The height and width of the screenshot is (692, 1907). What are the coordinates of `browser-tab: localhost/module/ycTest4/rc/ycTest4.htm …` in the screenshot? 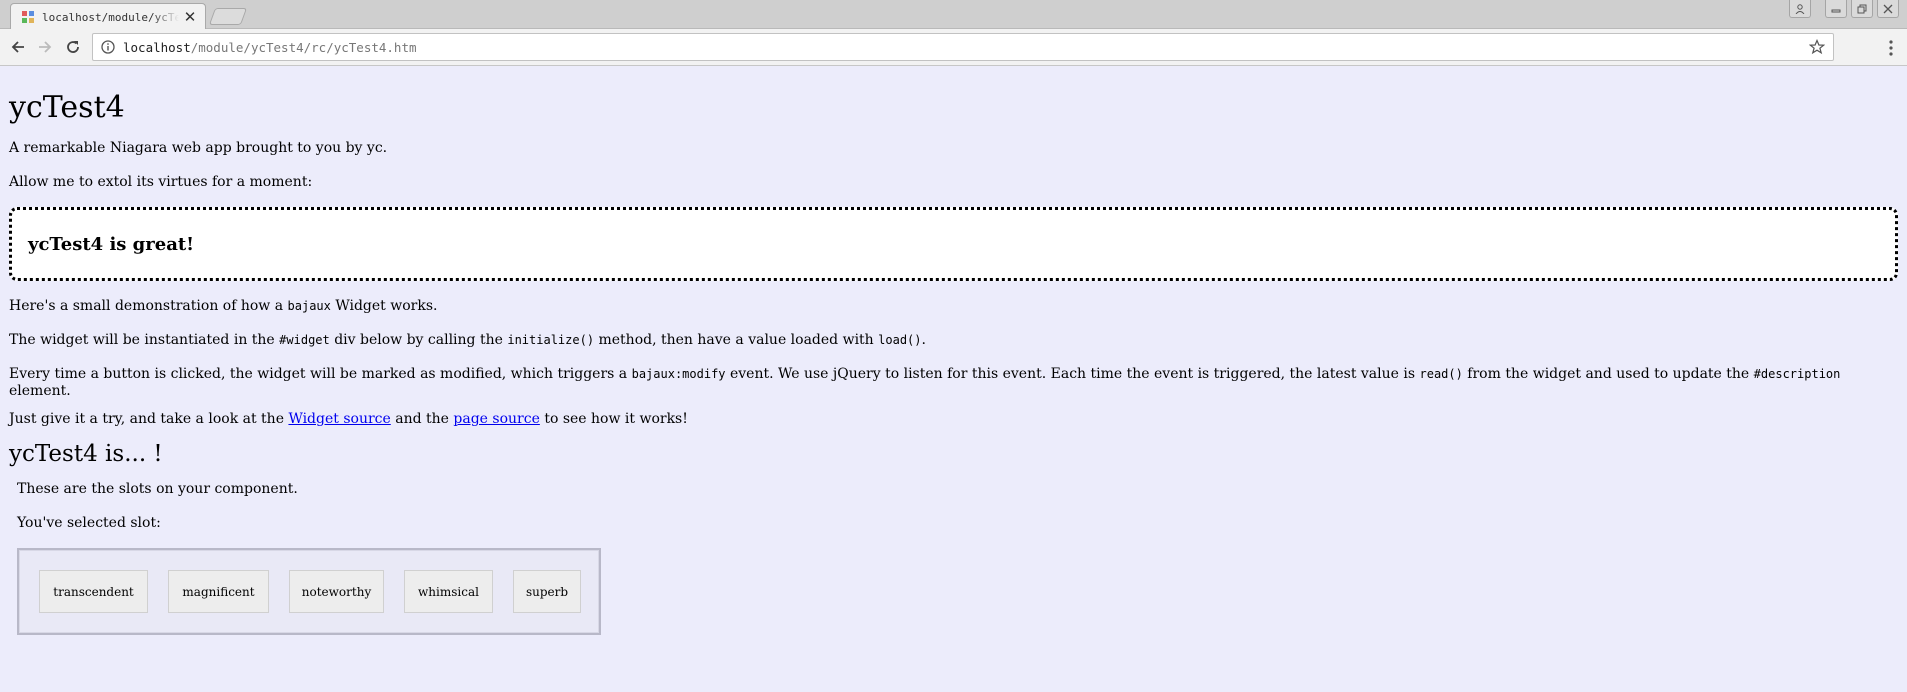 It's located at (108, 16).